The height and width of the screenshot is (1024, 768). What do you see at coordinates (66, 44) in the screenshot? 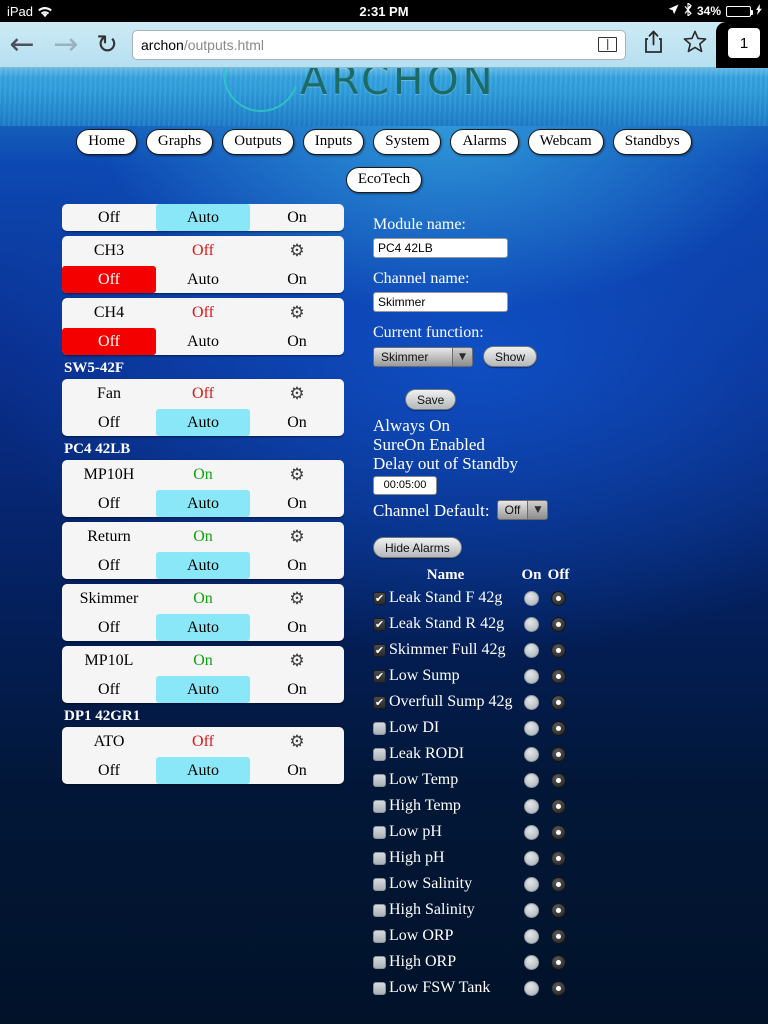
I see `forward-arrow-icon: →` at bounding box center [66, 44].